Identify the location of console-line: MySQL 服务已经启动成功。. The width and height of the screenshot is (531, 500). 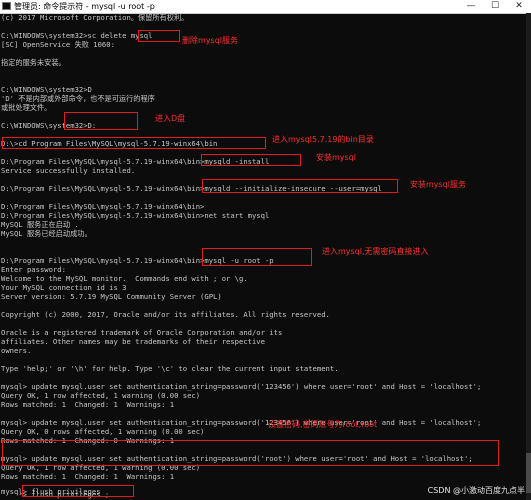
(46, 233).